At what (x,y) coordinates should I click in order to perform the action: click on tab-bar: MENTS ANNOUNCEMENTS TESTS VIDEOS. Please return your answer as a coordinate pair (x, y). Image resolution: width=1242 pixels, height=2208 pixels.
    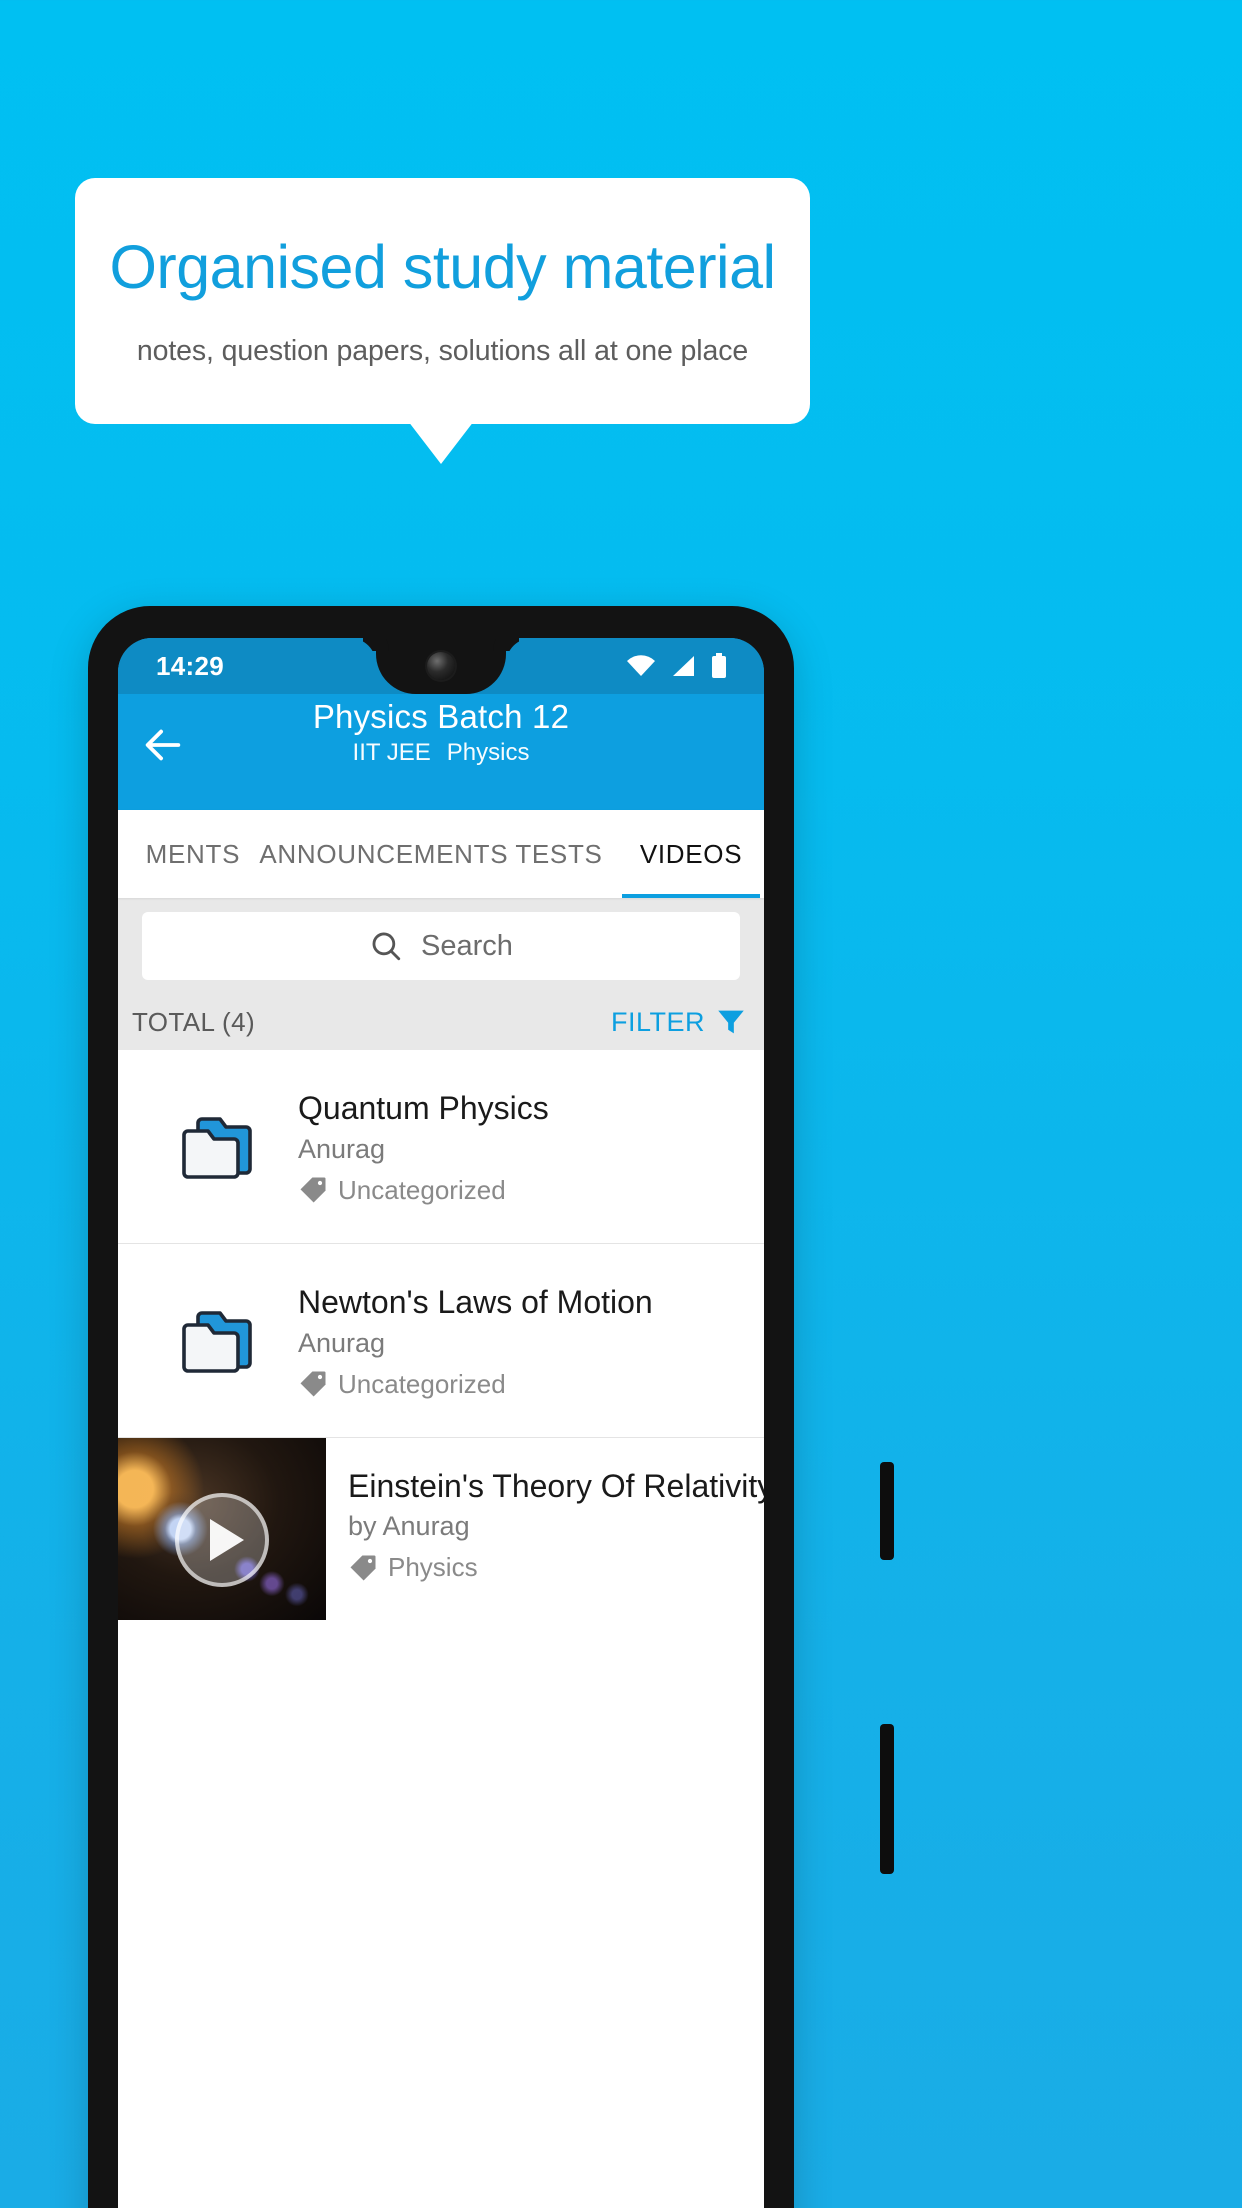
    Looking at the image, I should click on (441, 854).